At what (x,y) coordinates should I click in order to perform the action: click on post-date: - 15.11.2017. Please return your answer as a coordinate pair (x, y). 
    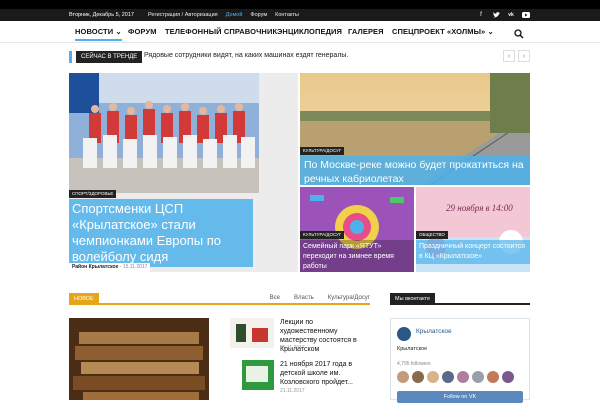
    Looking at the image, I should click on (133, 267).